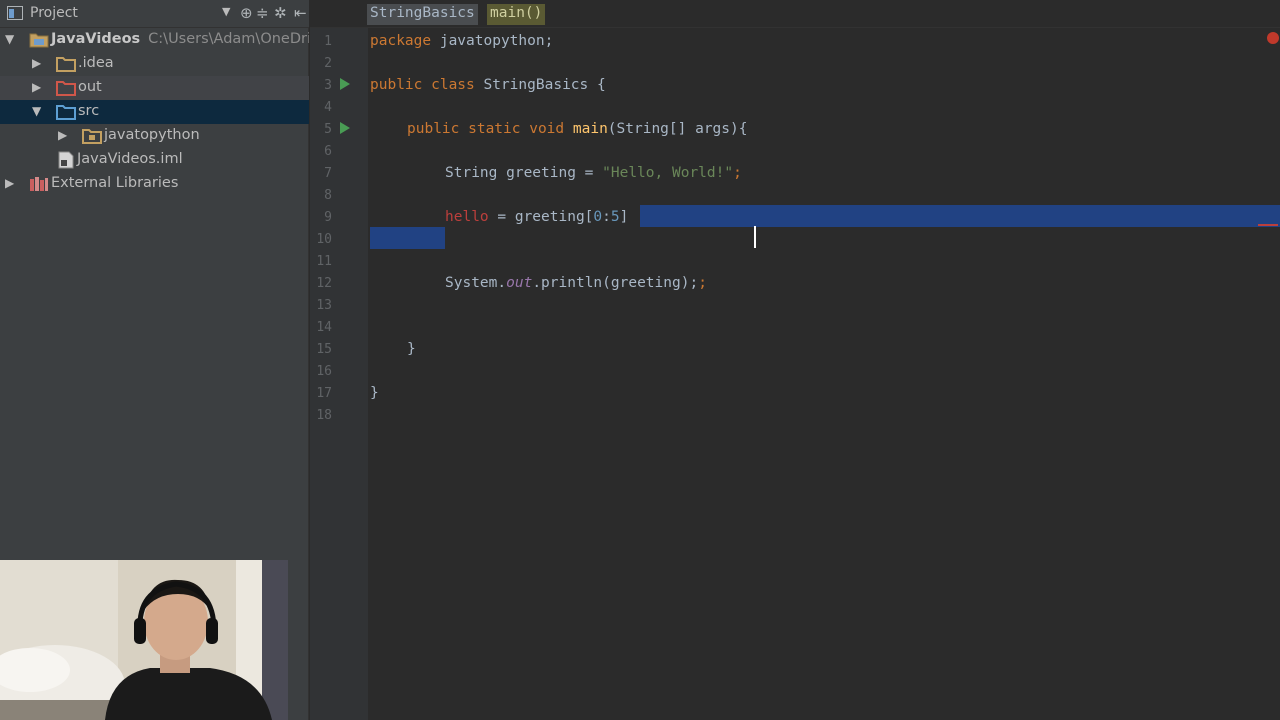 This screenshot has width=1280, height=720. Describe the element at coordinates (328, 217) in the screenshot. I see `line-number: 9` at that location.